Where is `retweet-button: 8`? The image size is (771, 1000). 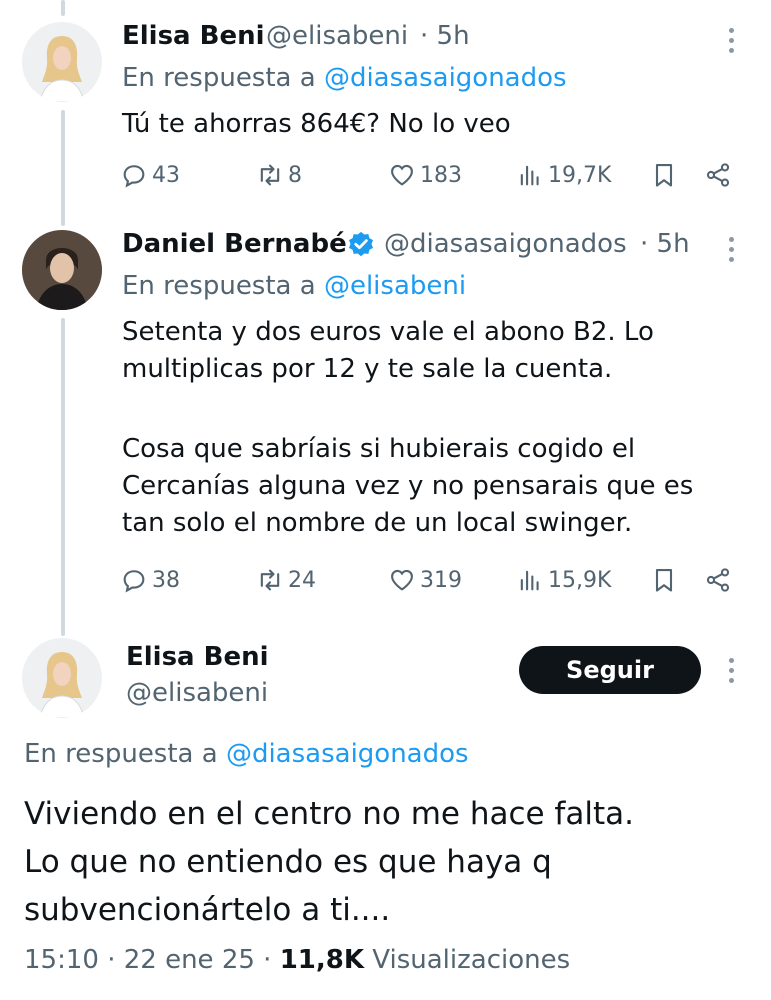 retweet-button: 8 is located at coordinates (279, 175).